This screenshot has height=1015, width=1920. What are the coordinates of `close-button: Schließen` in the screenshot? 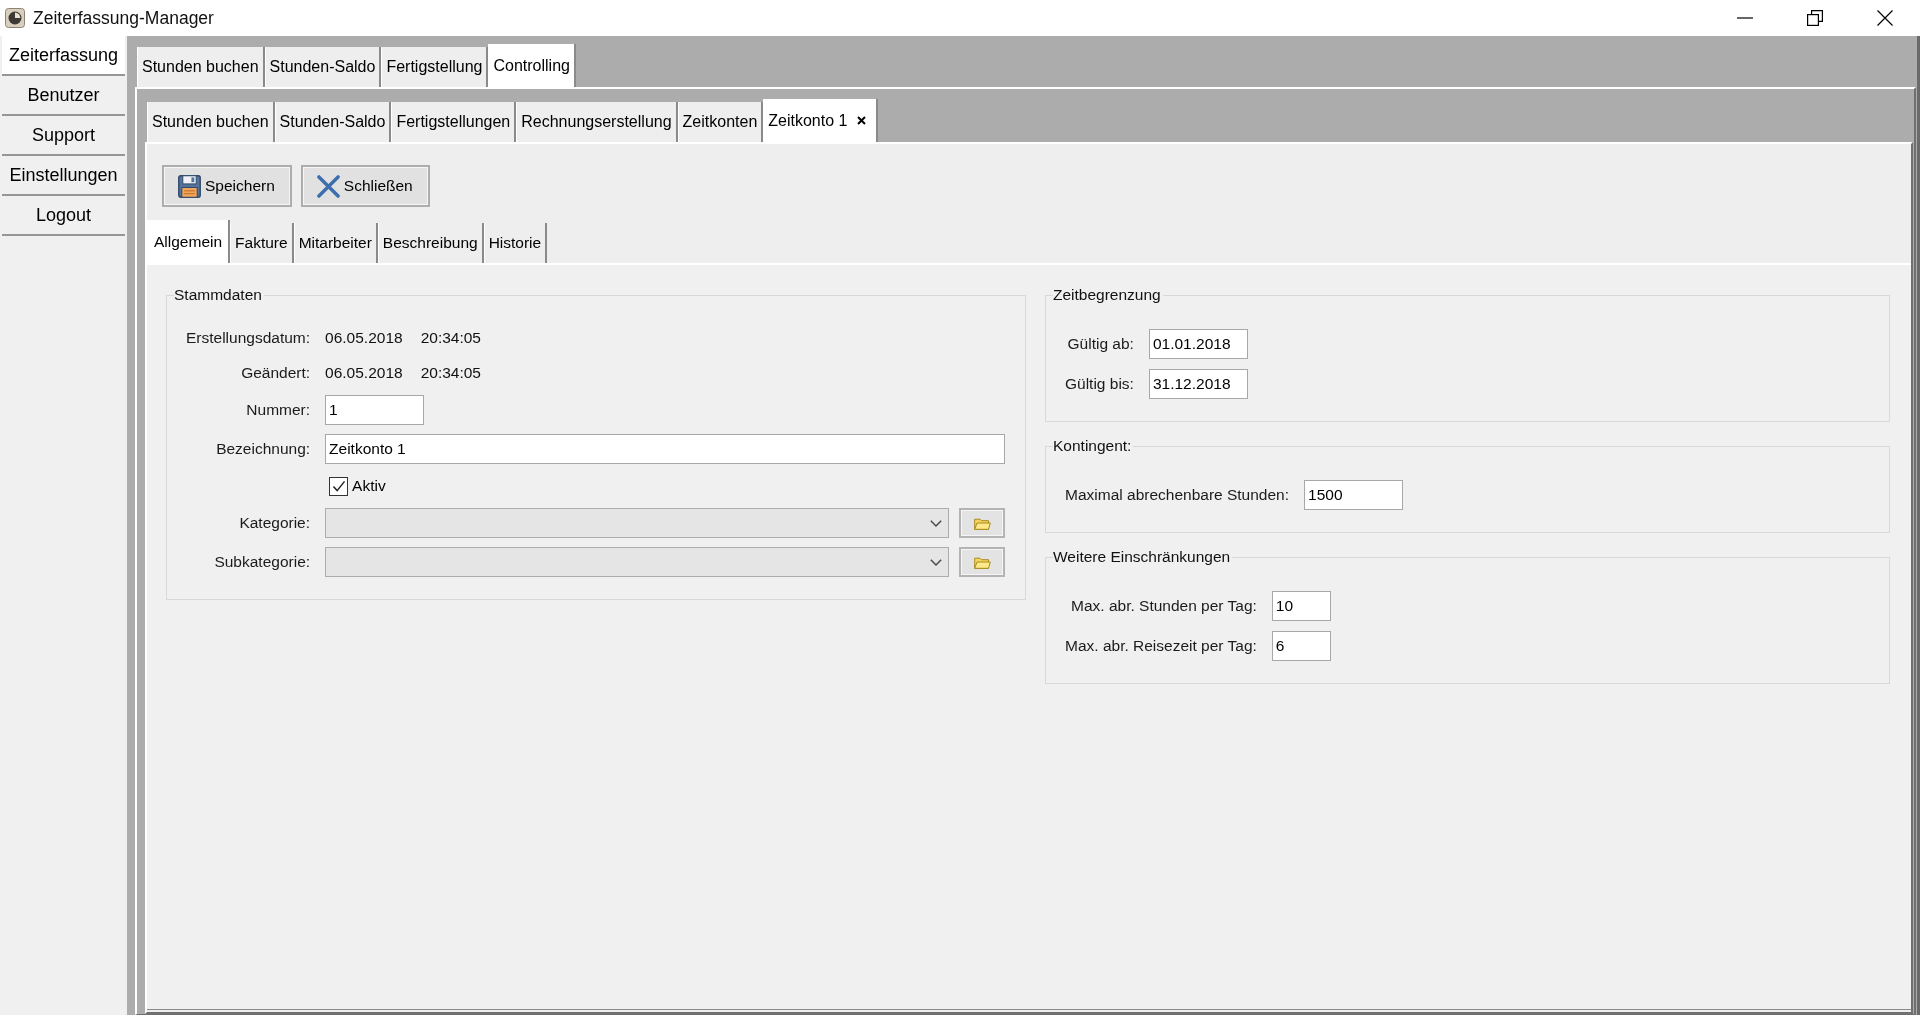 It's located at (365, 186).